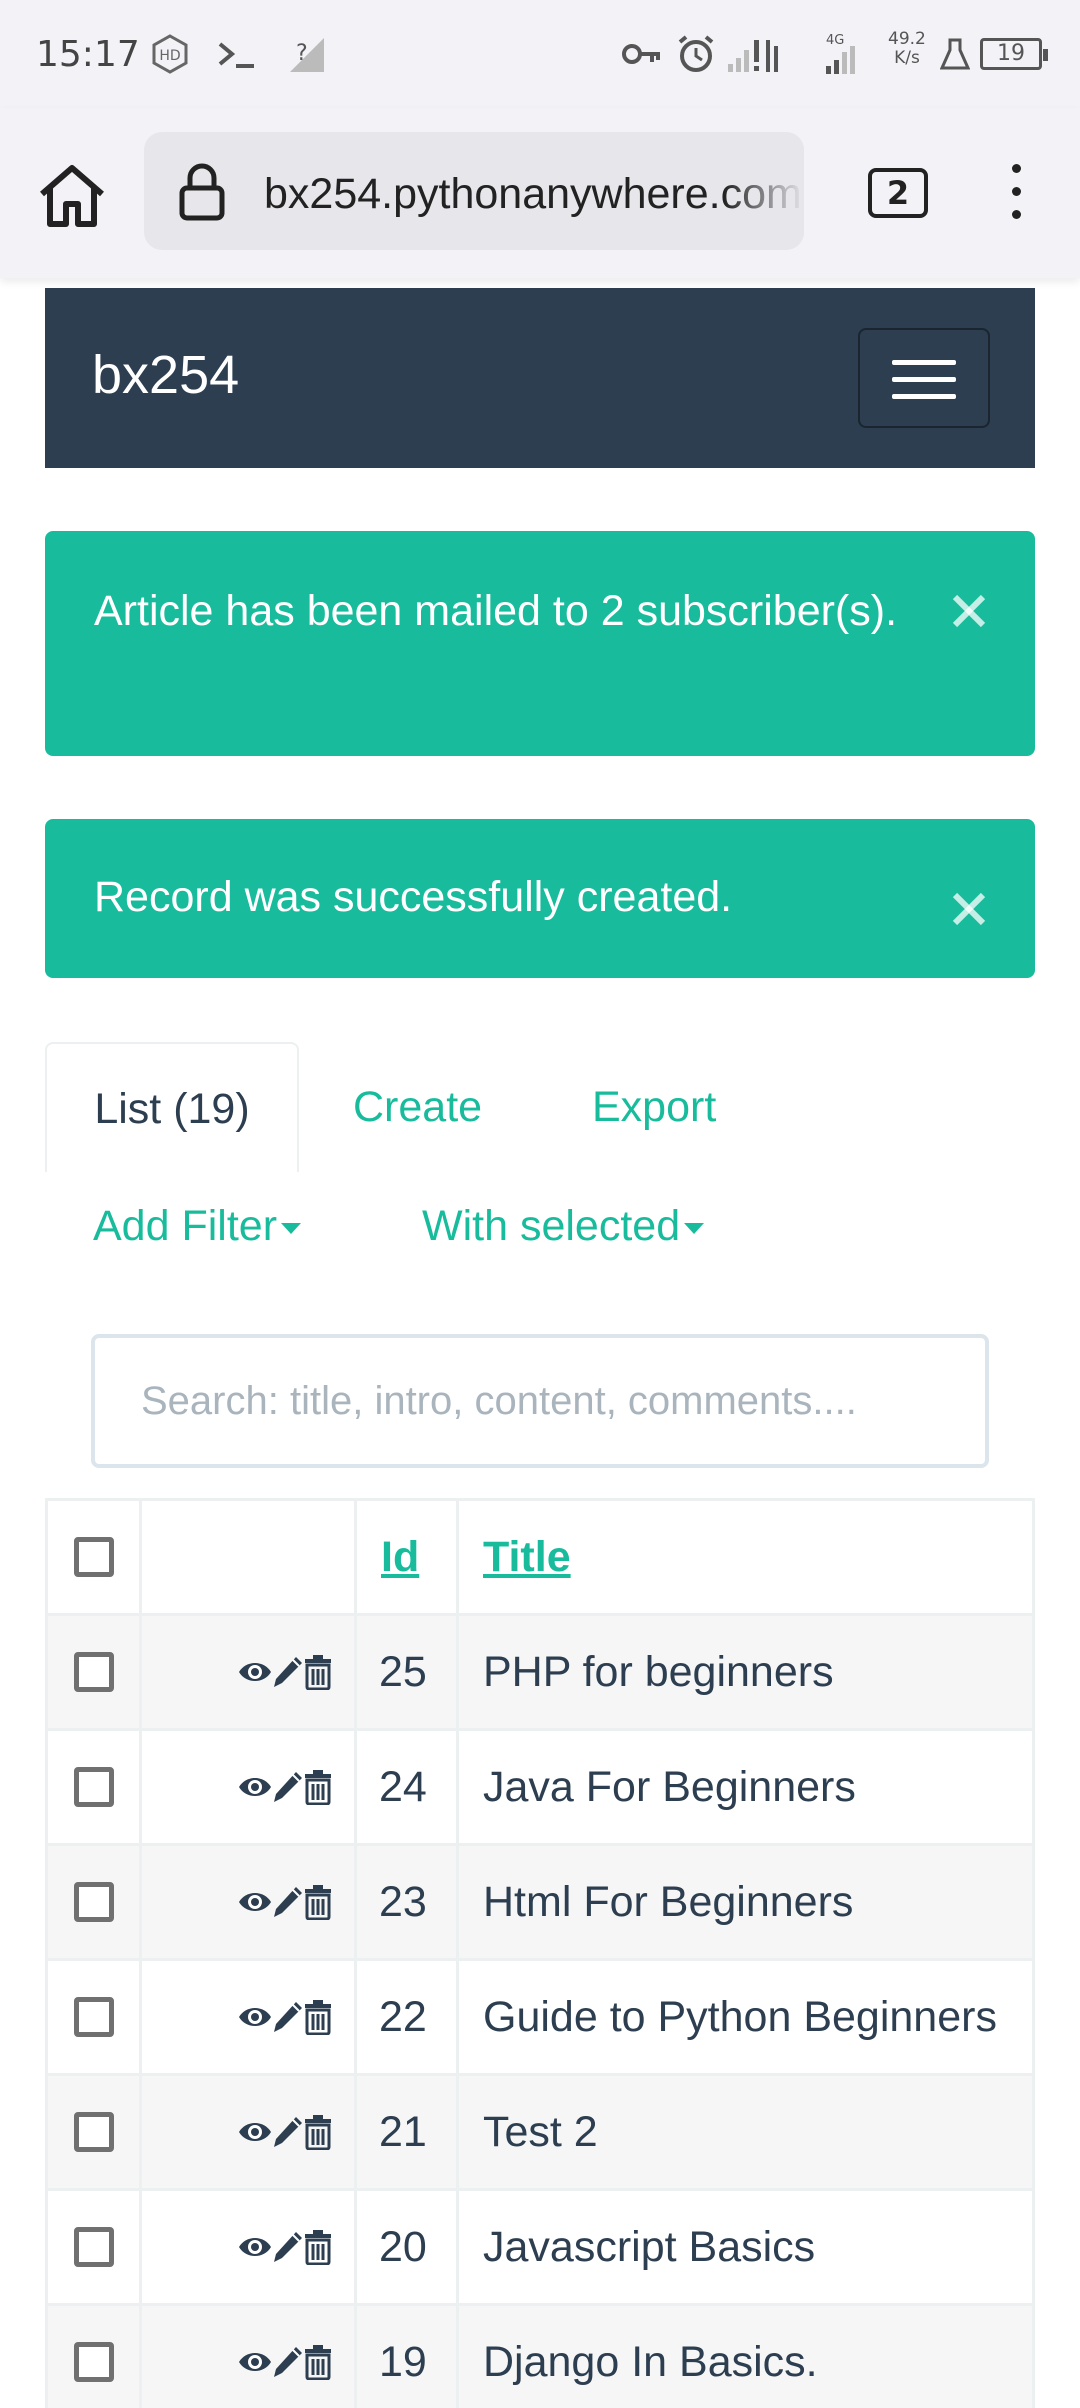  I want to click on row-id: 19, so click(406, 2355).